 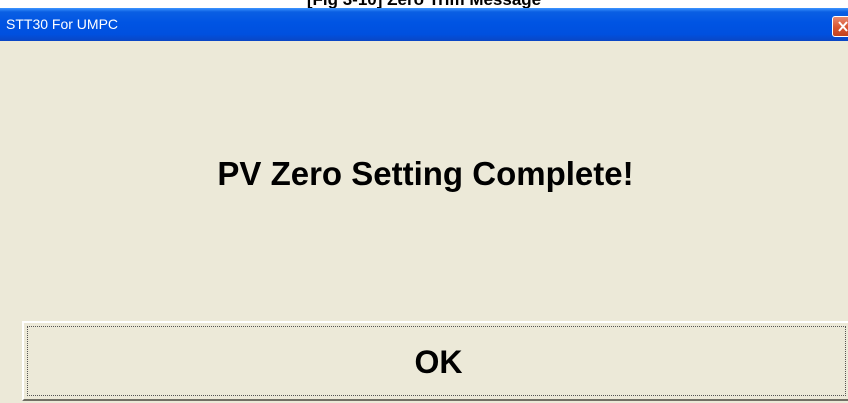 I want to click on figure-caption: [Fig 3-10] Zero Trim Message, so click(x=424, y=4).